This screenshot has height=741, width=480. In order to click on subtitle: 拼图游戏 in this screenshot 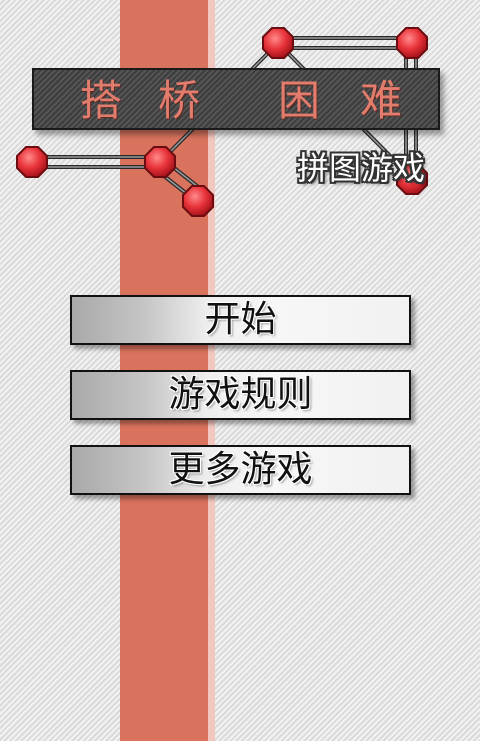, I will do `click(361, 168)`.